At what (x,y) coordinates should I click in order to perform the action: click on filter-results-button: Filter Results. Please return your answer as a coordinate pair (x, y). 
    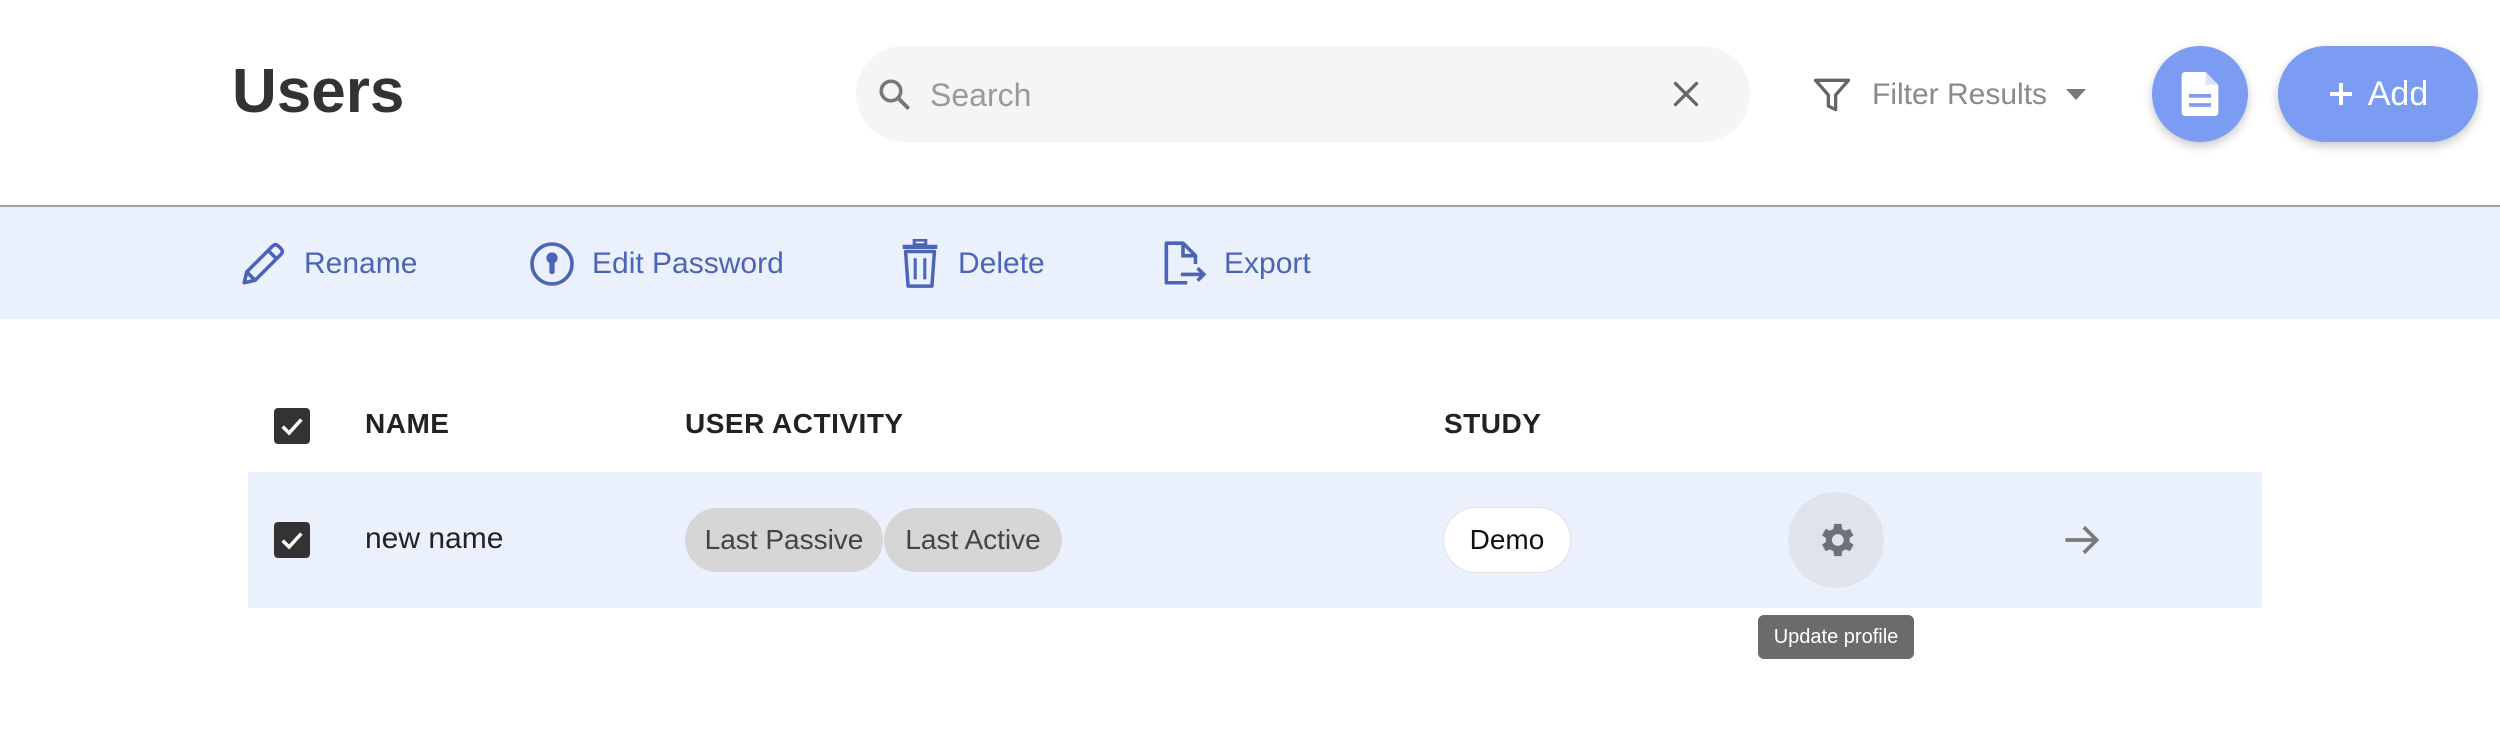
    Looking at the image, I should click on (1948, 95).